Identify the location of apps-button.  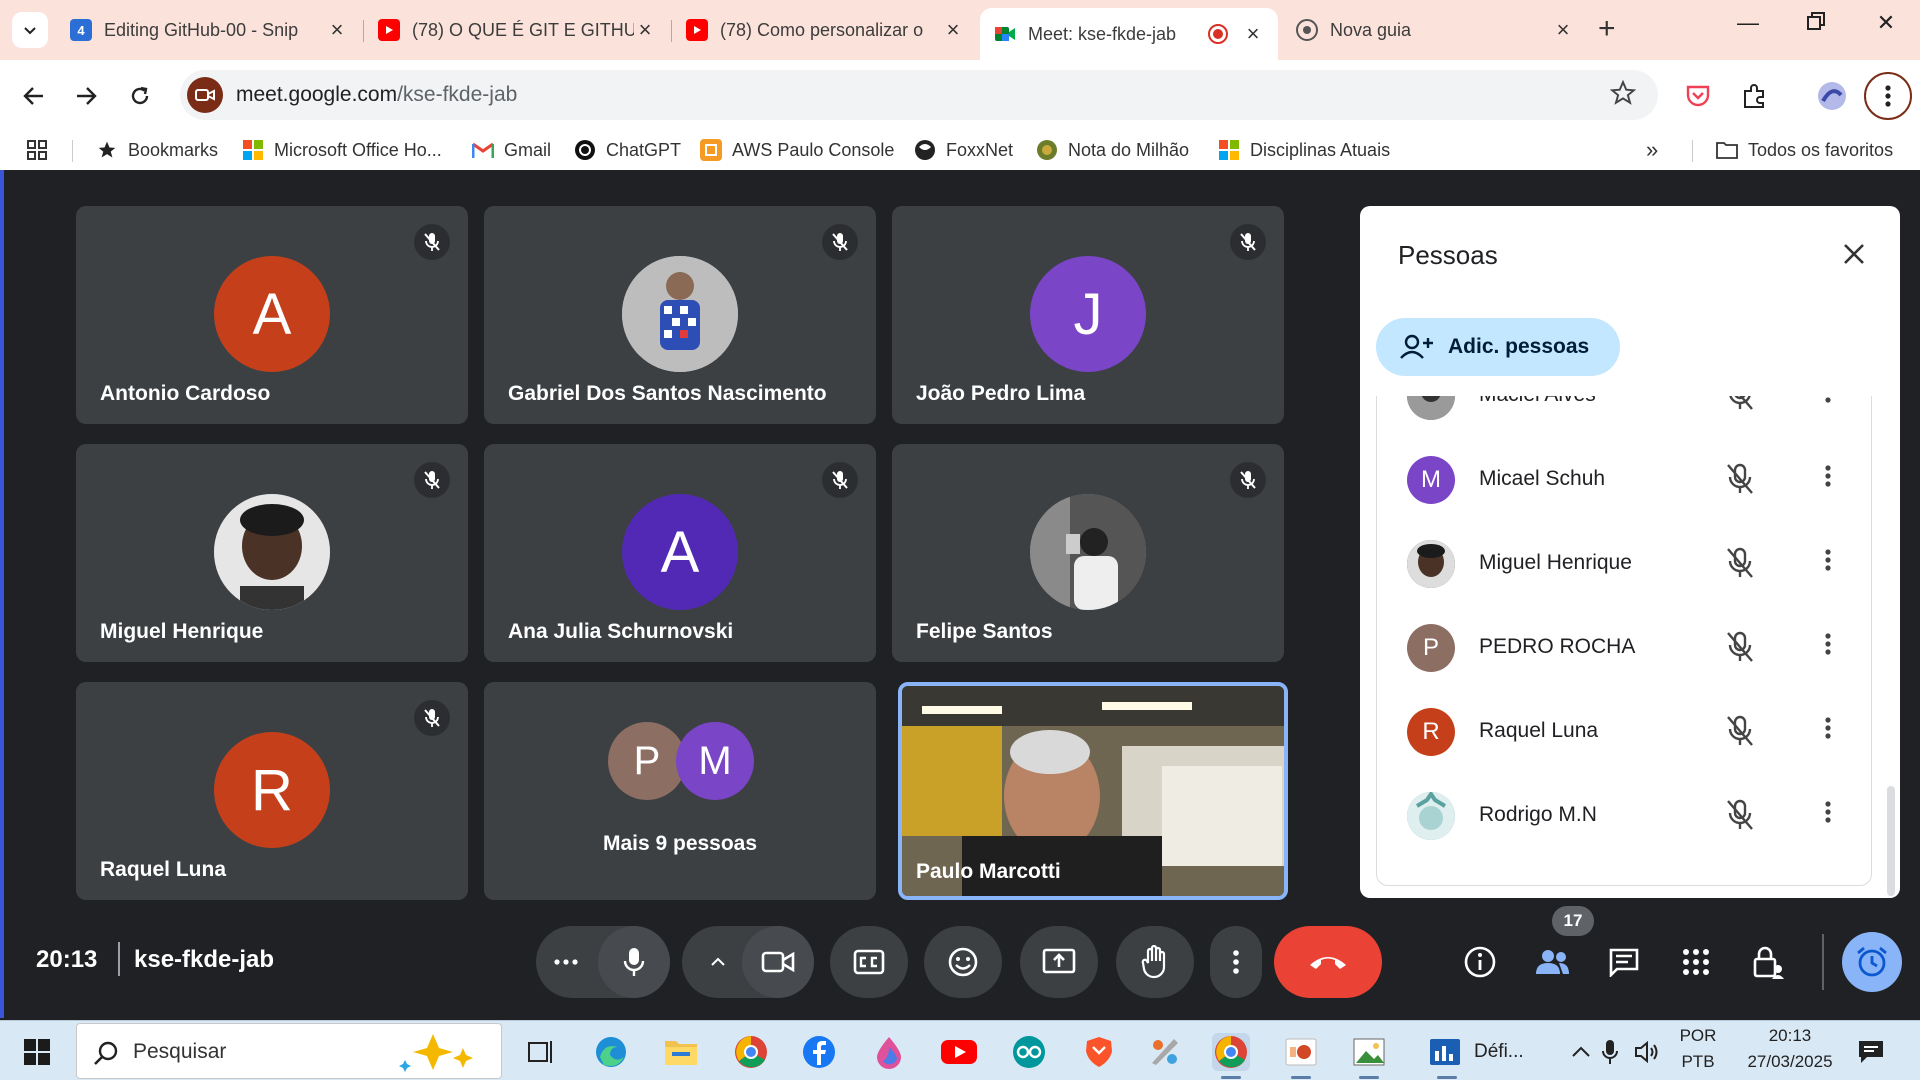
(37, 150).